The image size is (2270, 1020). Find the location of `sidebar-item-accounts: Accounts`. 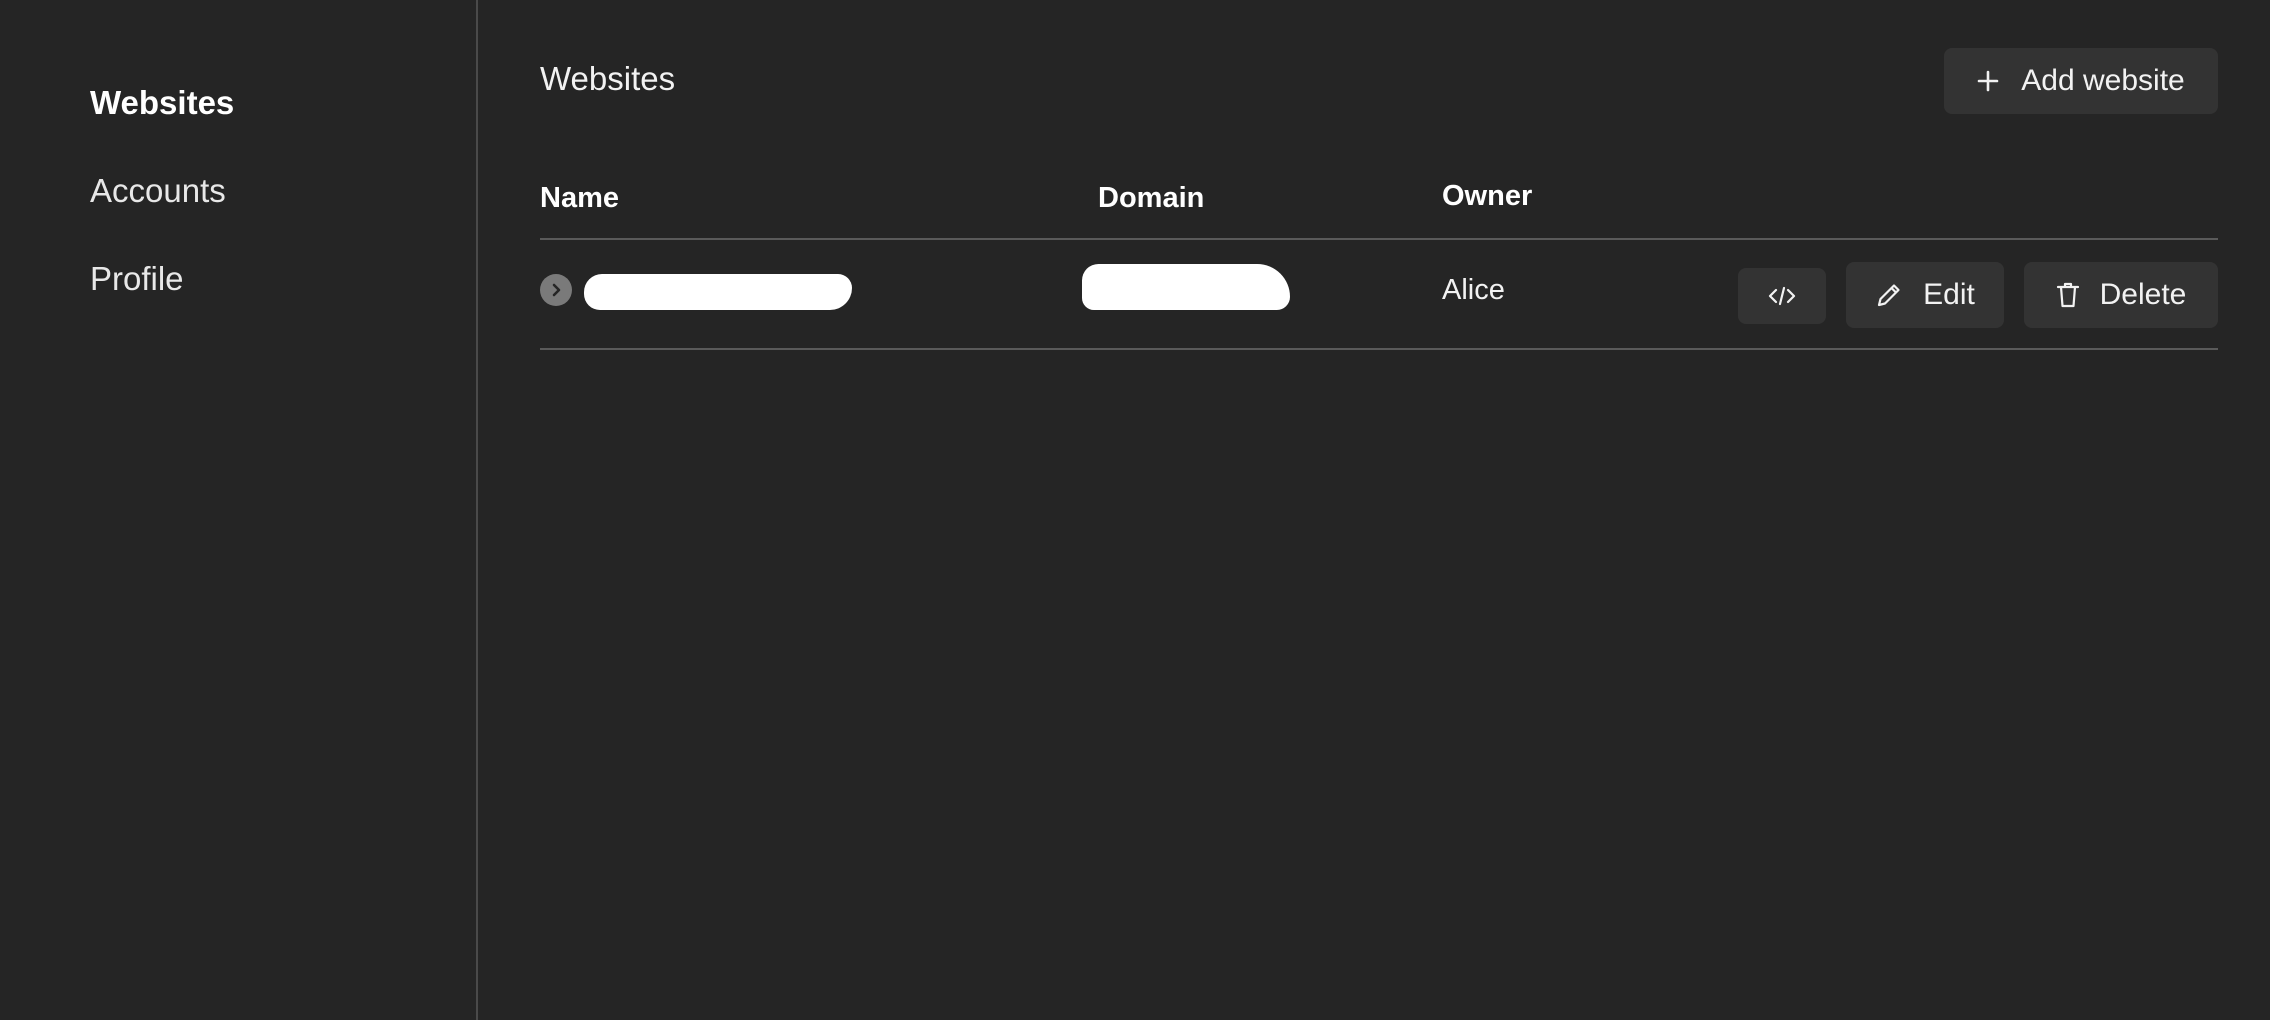

sidebar-item-accounts: Accounts is located at coordinates (158, 191).